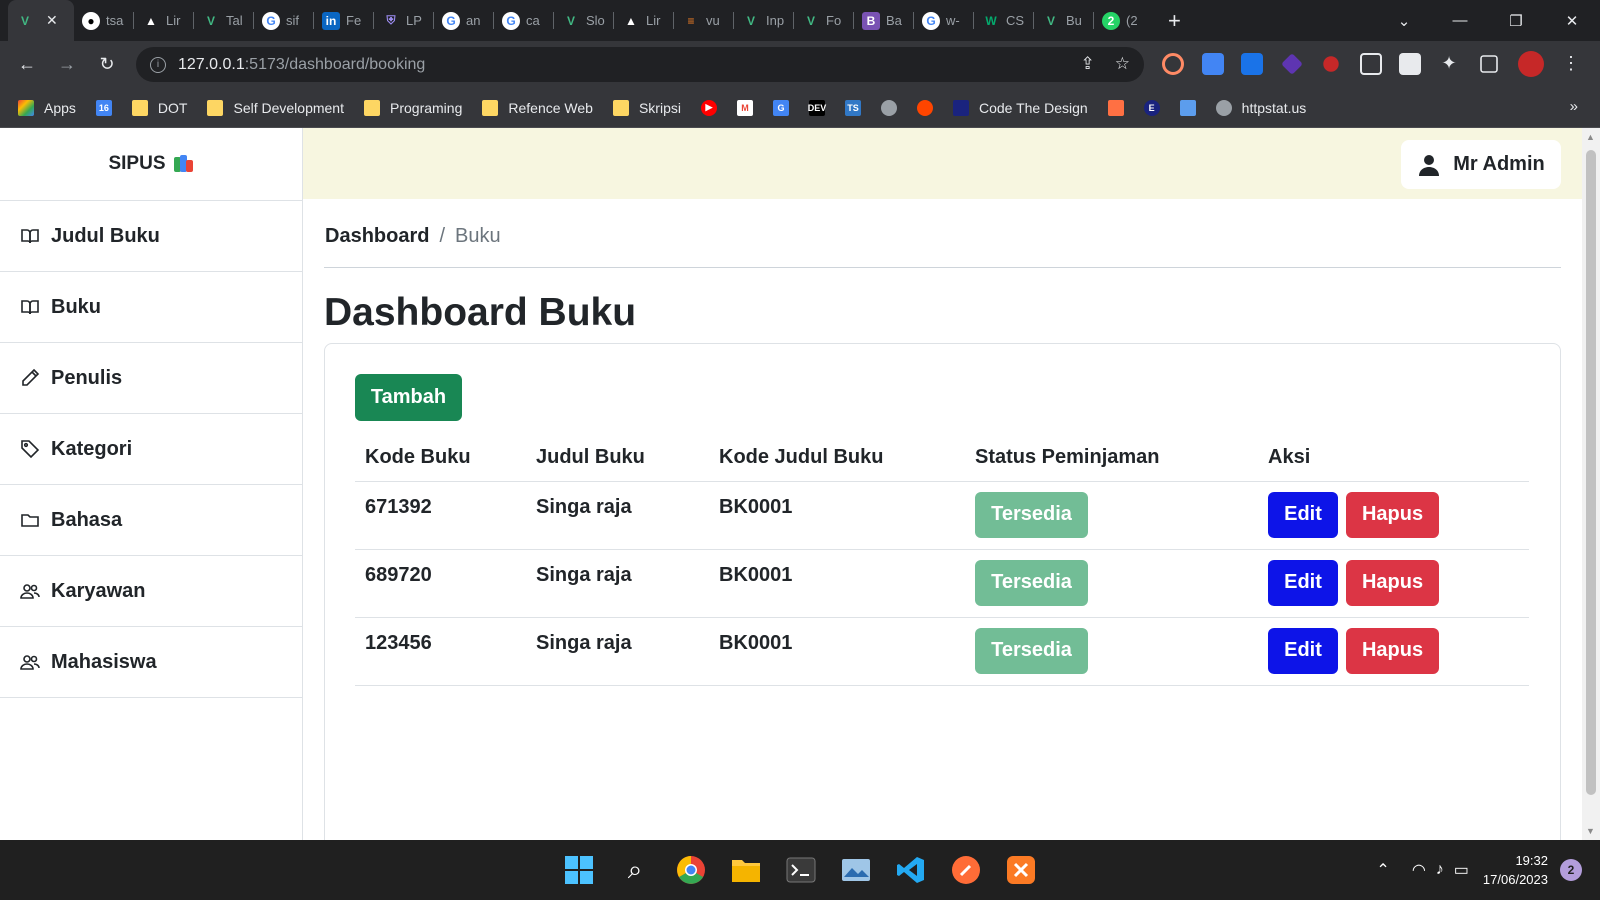  Describe the element at coordinates (1449, 64) in the screenshot. I see `puzzle-icon: ✦` at that location.